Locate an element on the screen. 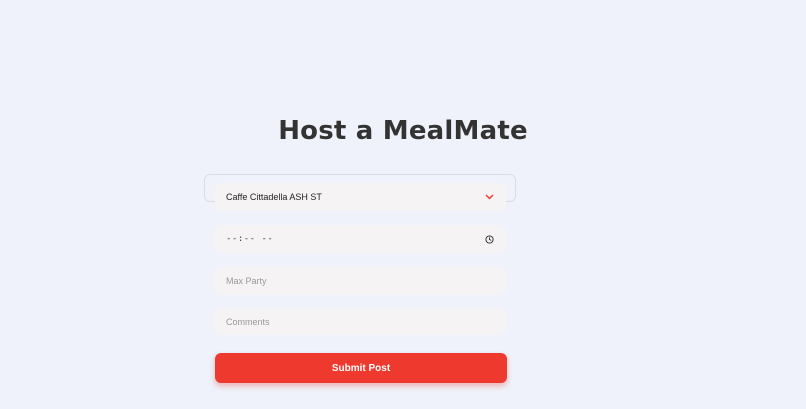 This screenshot has height=409, width=806. restaurant-select-value: Caffe Cittadella ASH ST is located at coordinates (274, 197).